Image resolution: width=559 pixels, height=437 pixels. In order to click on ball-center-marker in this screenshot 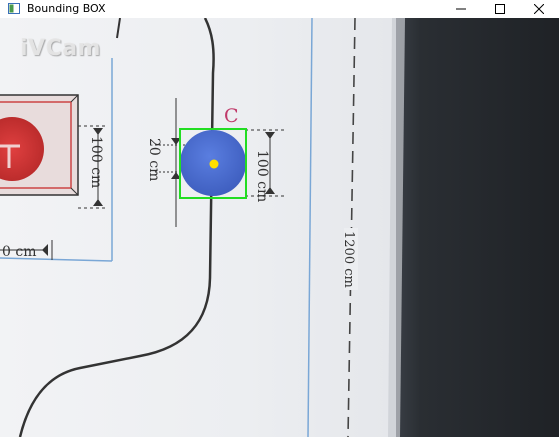, I will do `click(214, 164)`.